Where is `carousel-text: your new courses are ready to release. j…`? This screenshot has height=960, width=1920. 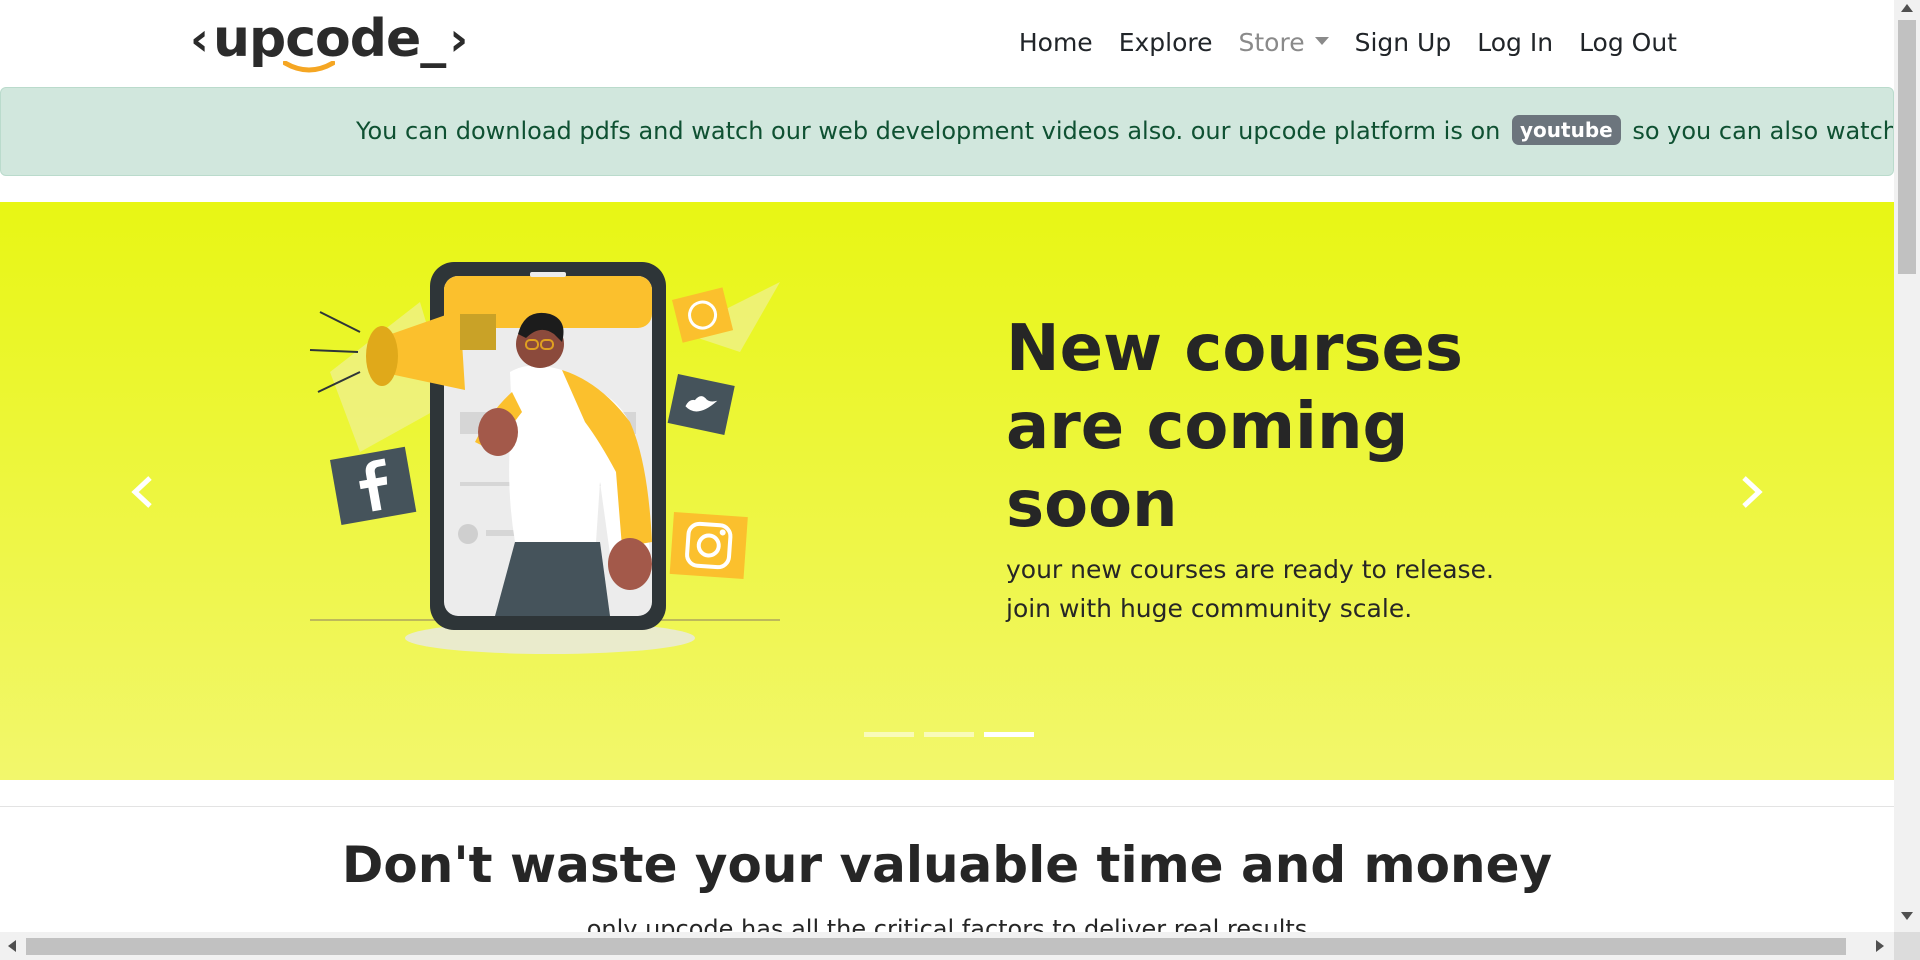
carousel-text: your new courses are ready to release. j… is located at coordinates (1266, 589).